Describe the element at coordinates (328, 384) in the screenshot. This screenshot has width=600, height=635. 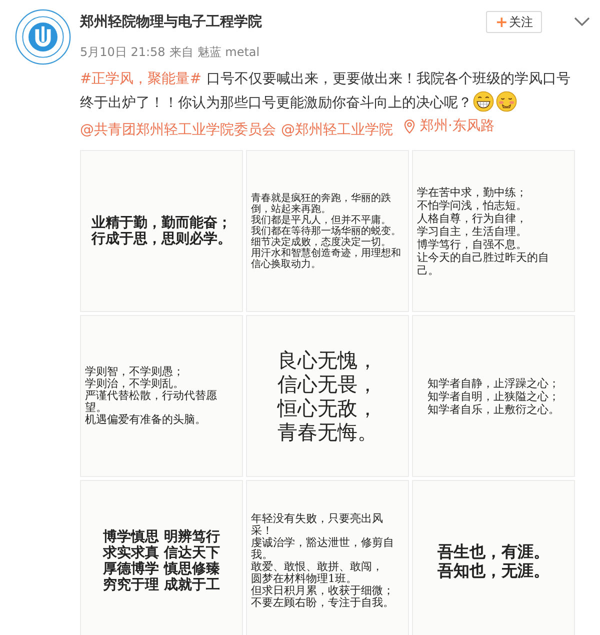
I see `slogan-line: 信心无畏，` at that location.